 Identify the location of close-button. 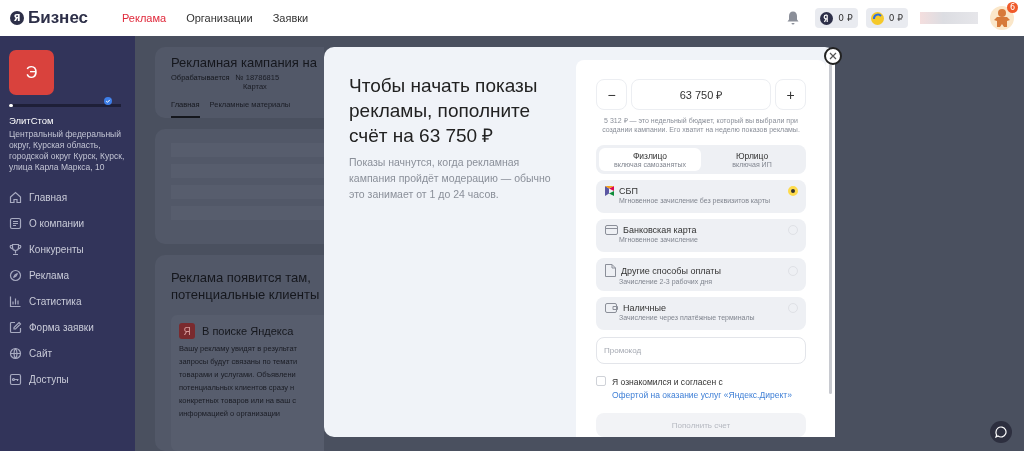
(833, 56).